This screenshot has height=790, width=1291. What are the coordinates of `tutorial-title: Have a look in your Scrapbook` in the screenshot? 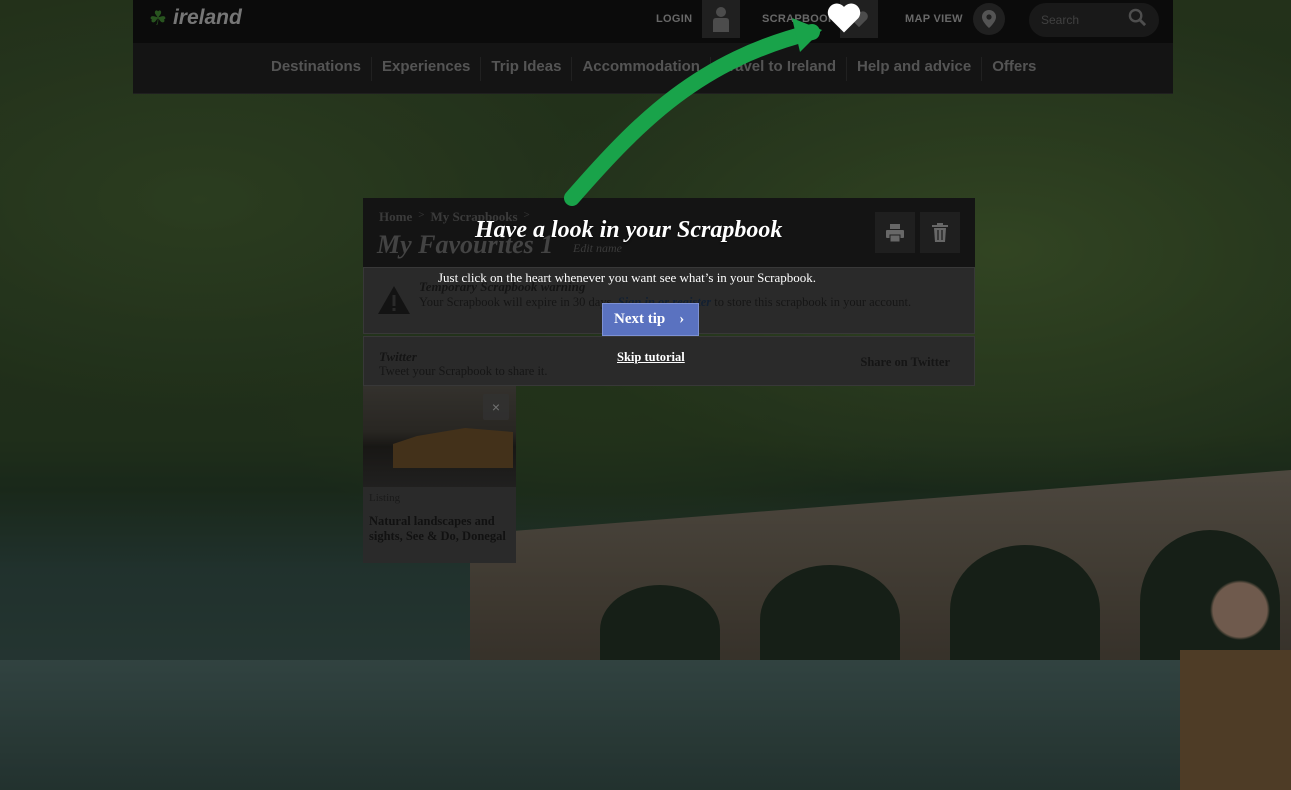 It's located at (629, 230).